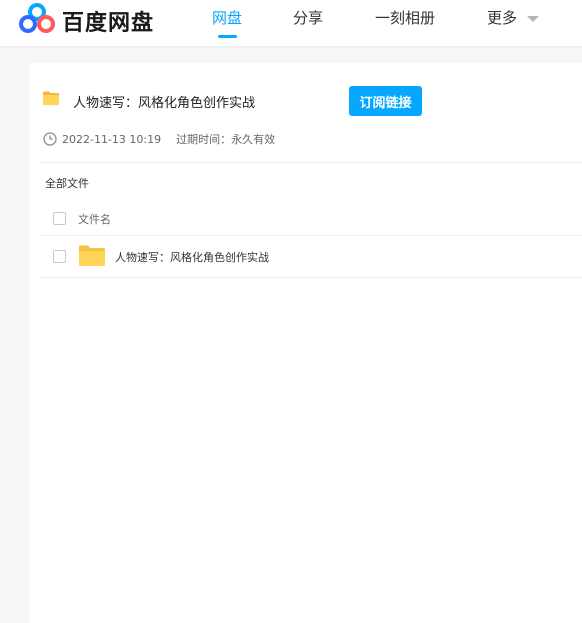 This screenshot has width=582, height=623. Describe the element at coordinates (192, 257) in the screenshot. I see `file-name: 人物速写：风格化角色创作实战` at that location.